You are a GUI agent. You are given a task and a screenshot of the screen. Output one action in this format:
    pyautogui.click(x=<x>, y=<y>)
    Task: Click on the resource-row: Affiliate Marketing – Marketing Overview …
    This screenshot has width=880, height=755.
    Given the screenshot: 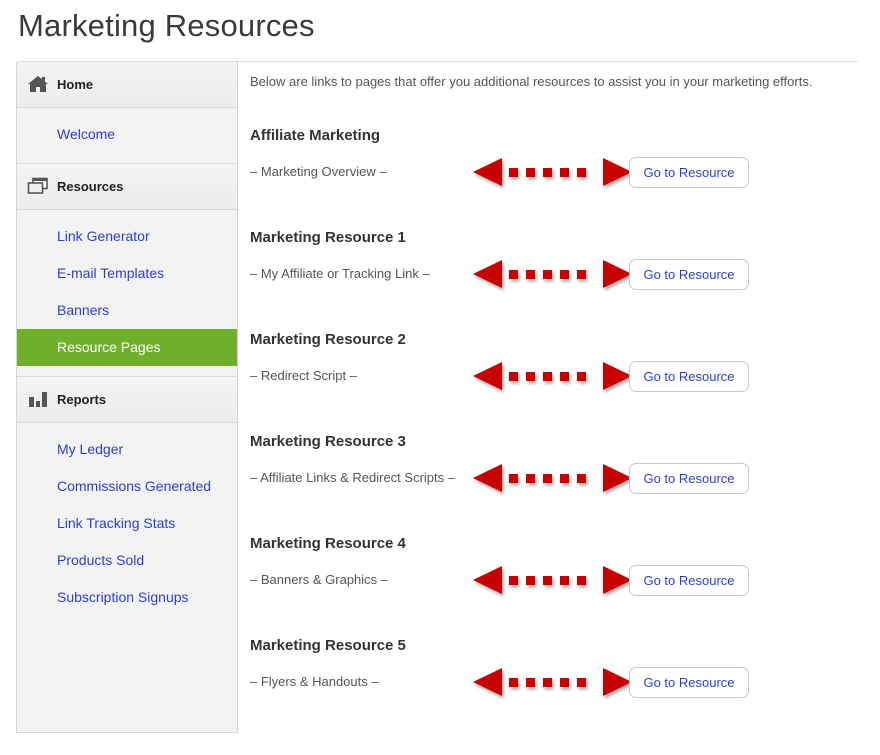 What is the action you would take?
    pyautogui.click(x=550, y=172)
    